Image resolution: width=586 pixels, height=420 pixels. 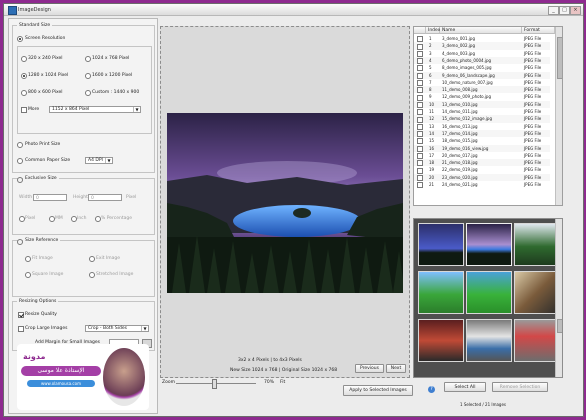 What do you see at coordinates (21, 329) in the screenshot?
I see `crop-large-checkbox` at bounding box center [21, 329].